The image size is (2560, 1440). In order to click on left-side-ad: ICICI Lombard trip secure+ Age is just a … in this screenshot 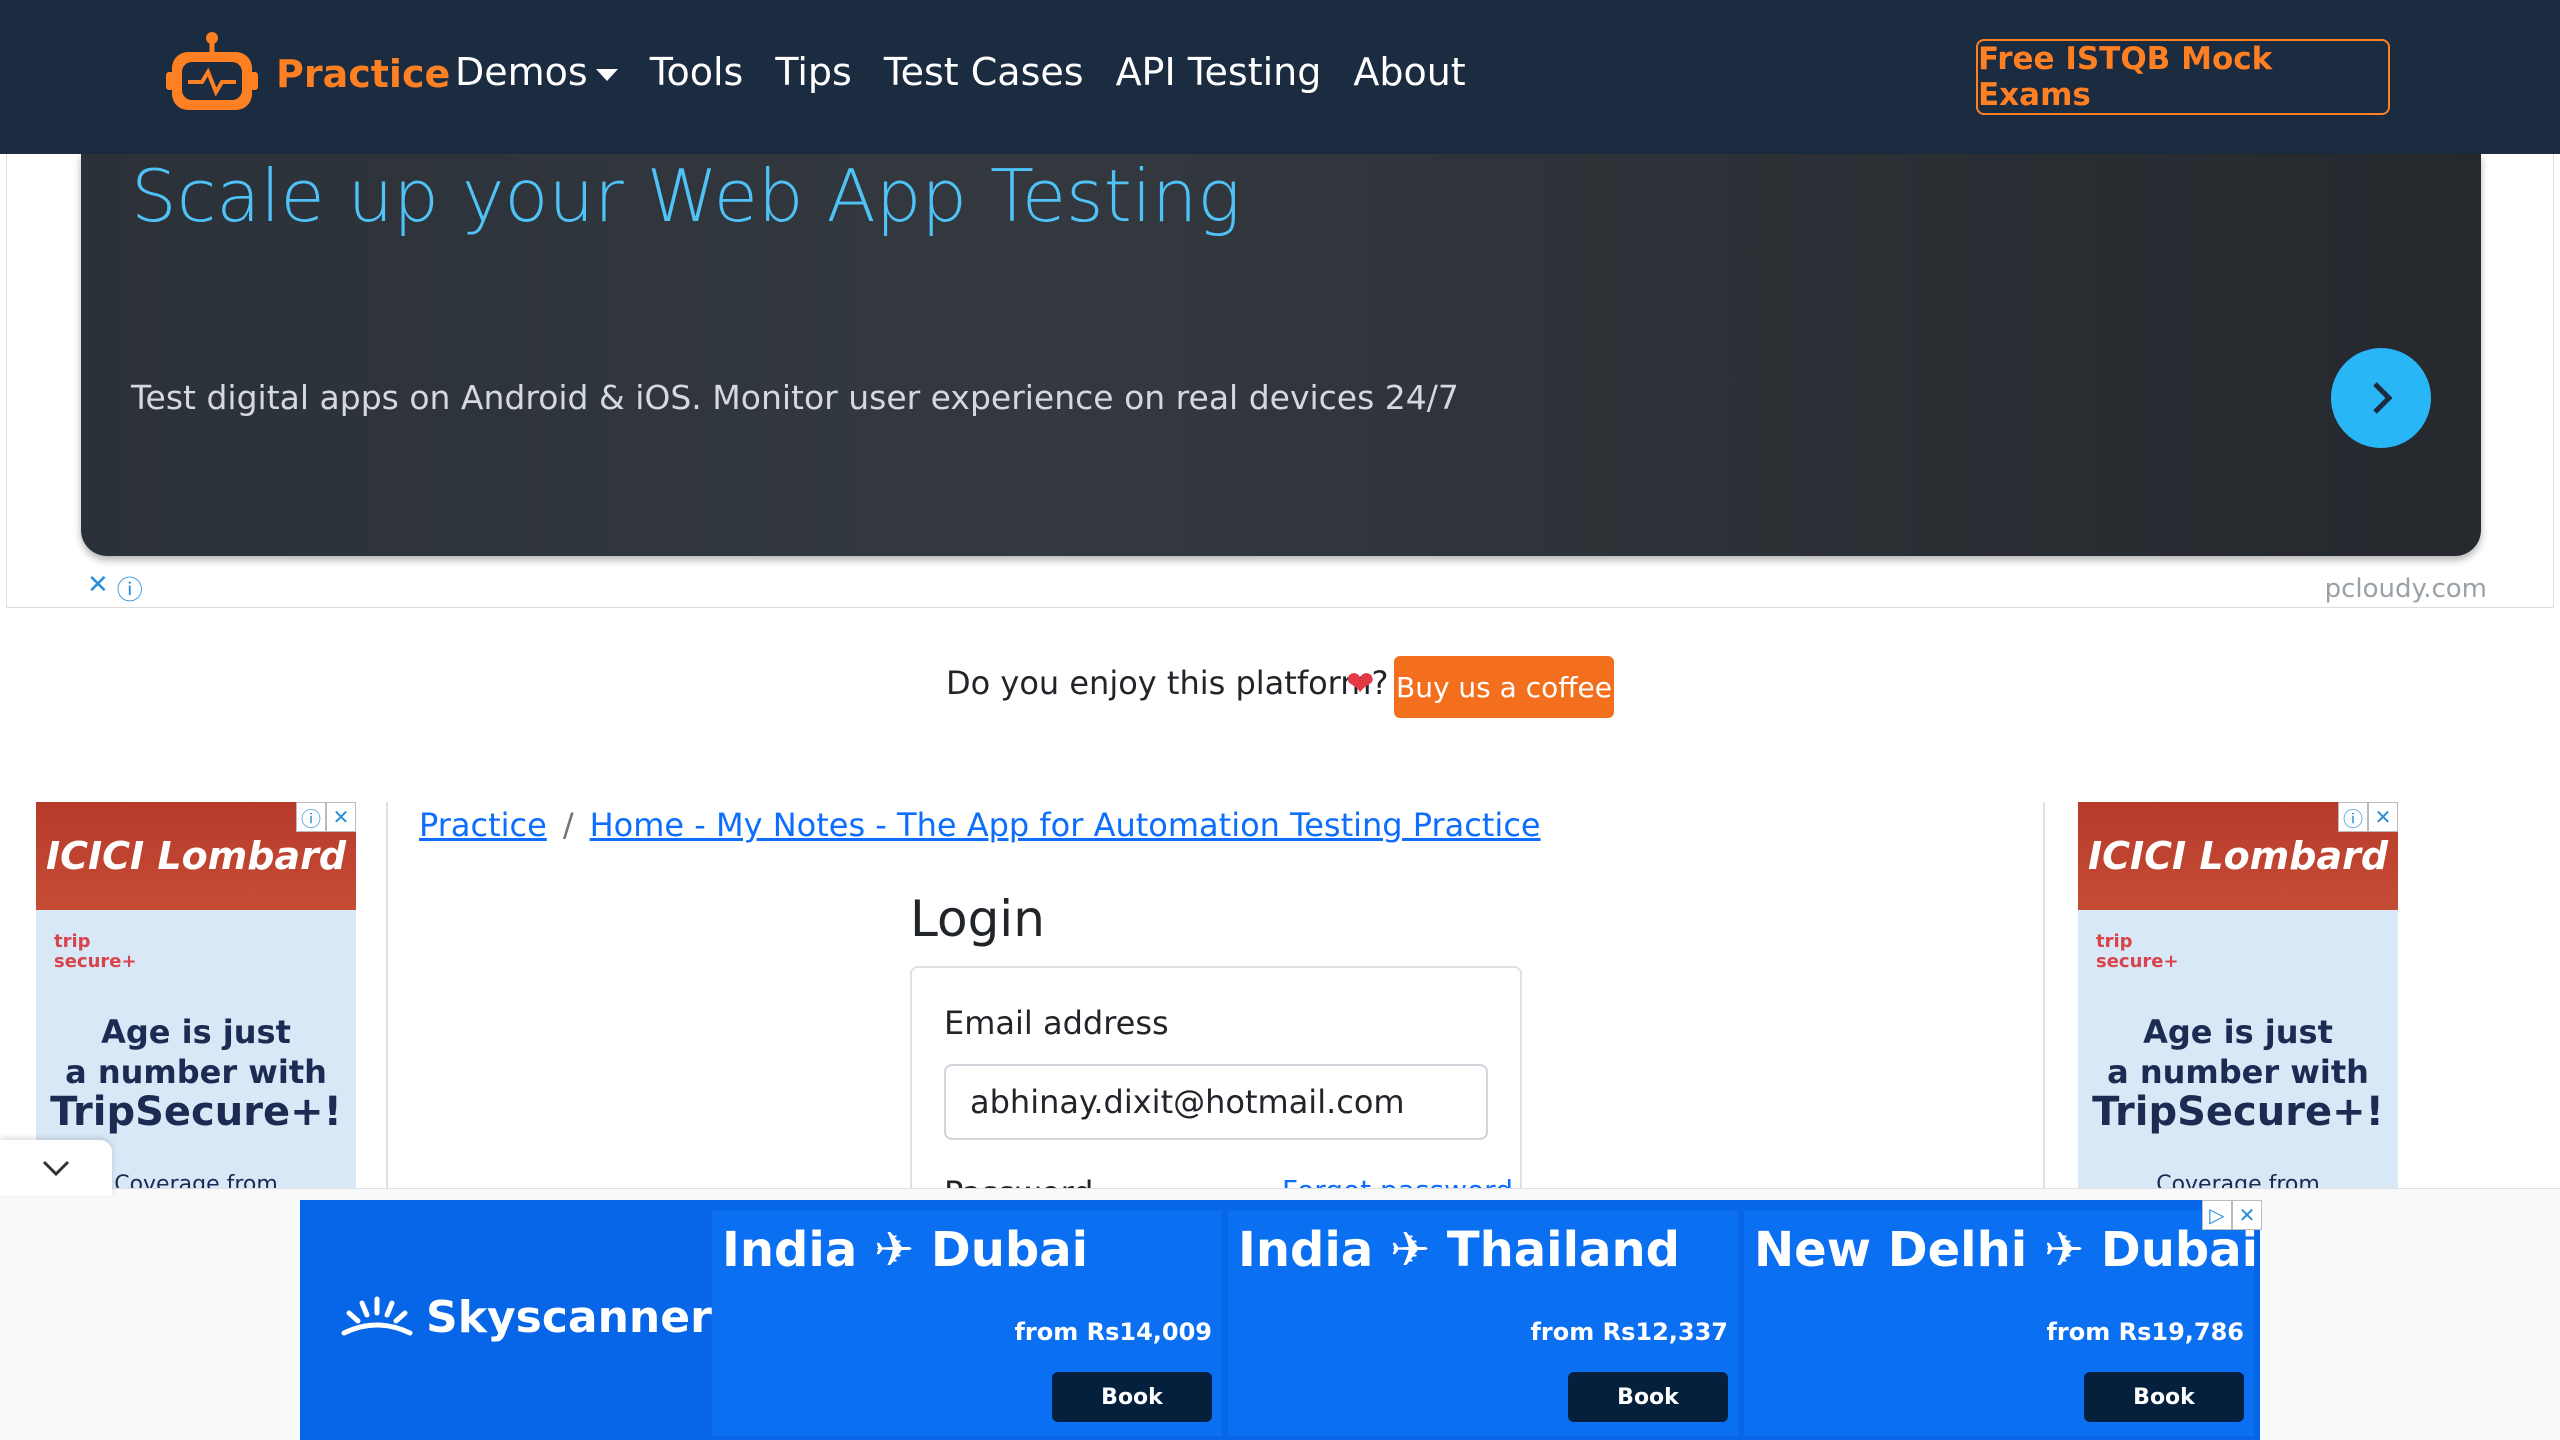, I will do `click(196, 997)`.